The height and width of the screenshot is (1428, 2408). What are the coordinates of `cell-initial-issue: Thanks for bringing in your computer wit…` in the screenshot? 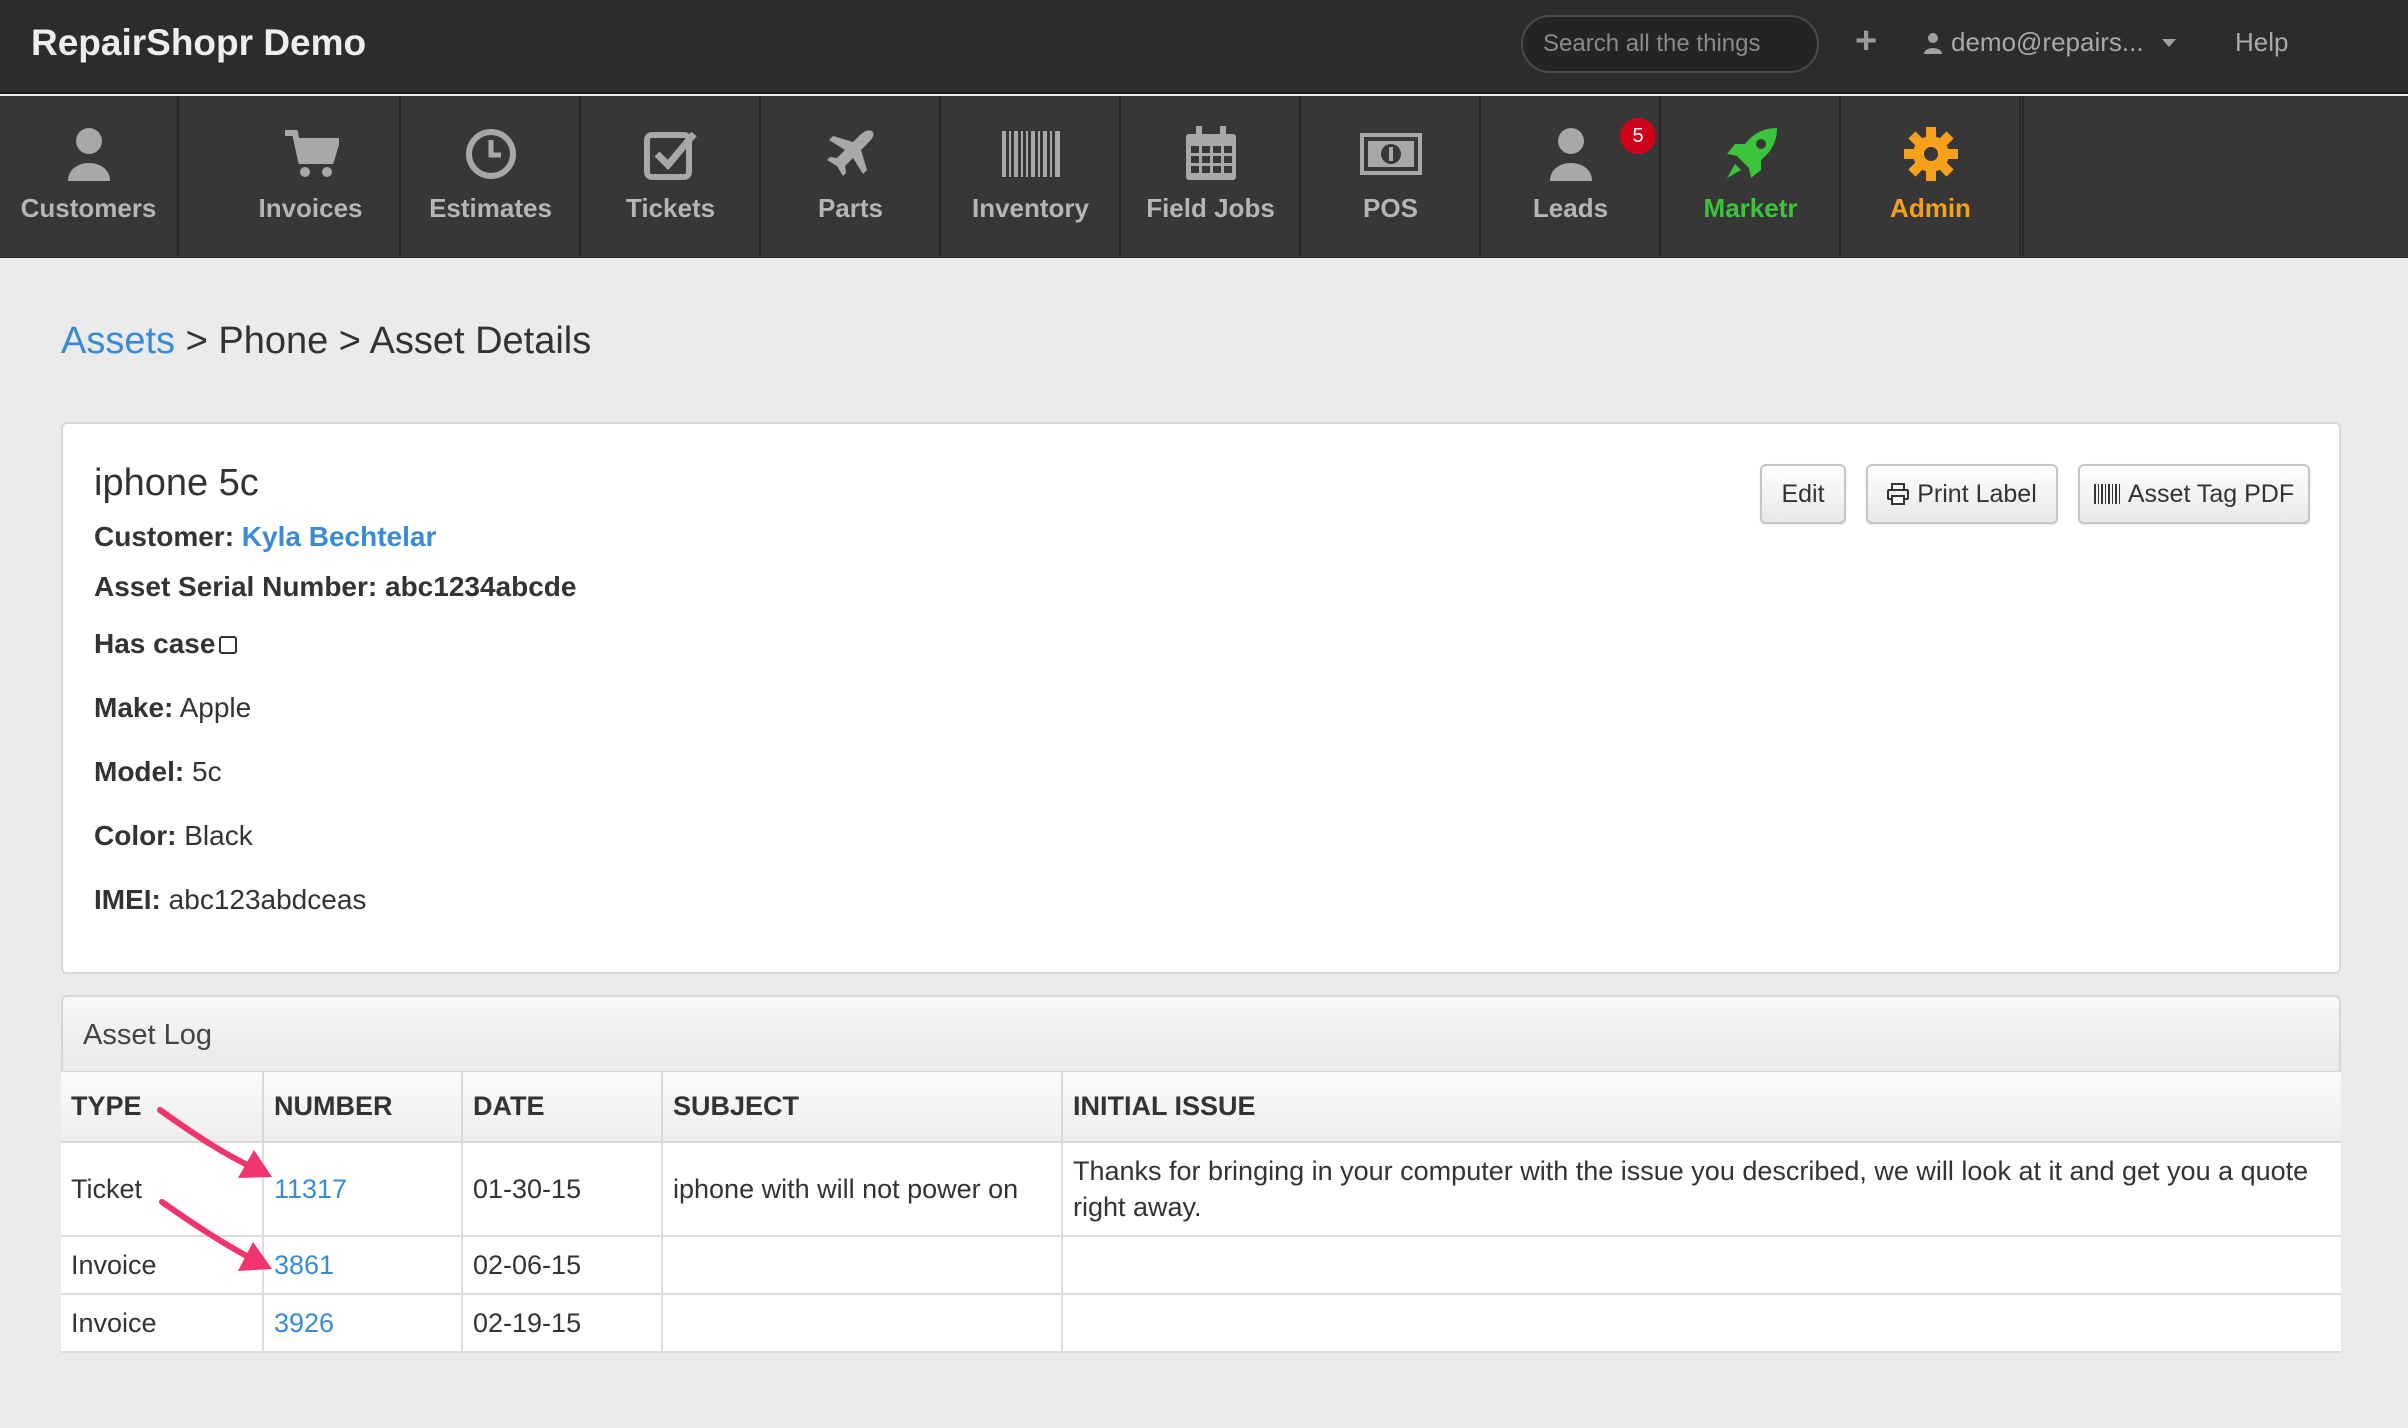 It's located at (1701, 1189).